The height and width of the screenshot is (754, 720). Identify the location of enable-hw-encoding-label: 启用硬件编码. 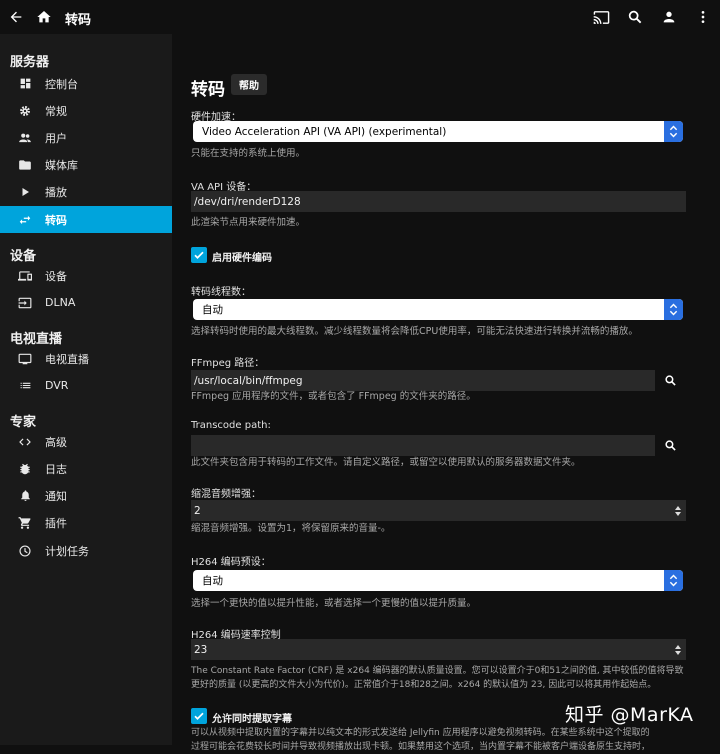
(242, 258).